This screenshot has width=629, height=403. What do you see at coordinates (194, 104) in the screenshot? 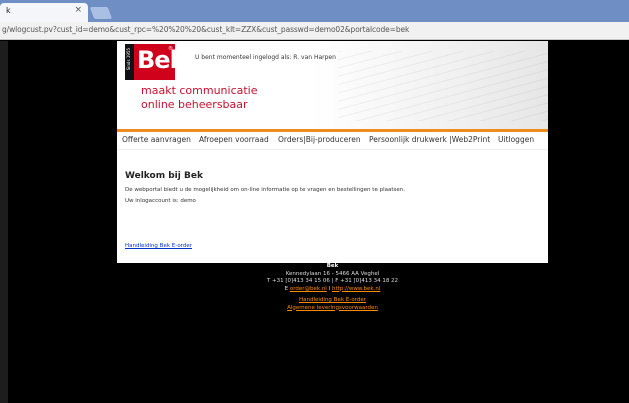
I see `tagline-line-2: online beheersbaar` at bounding box center [194, 104].